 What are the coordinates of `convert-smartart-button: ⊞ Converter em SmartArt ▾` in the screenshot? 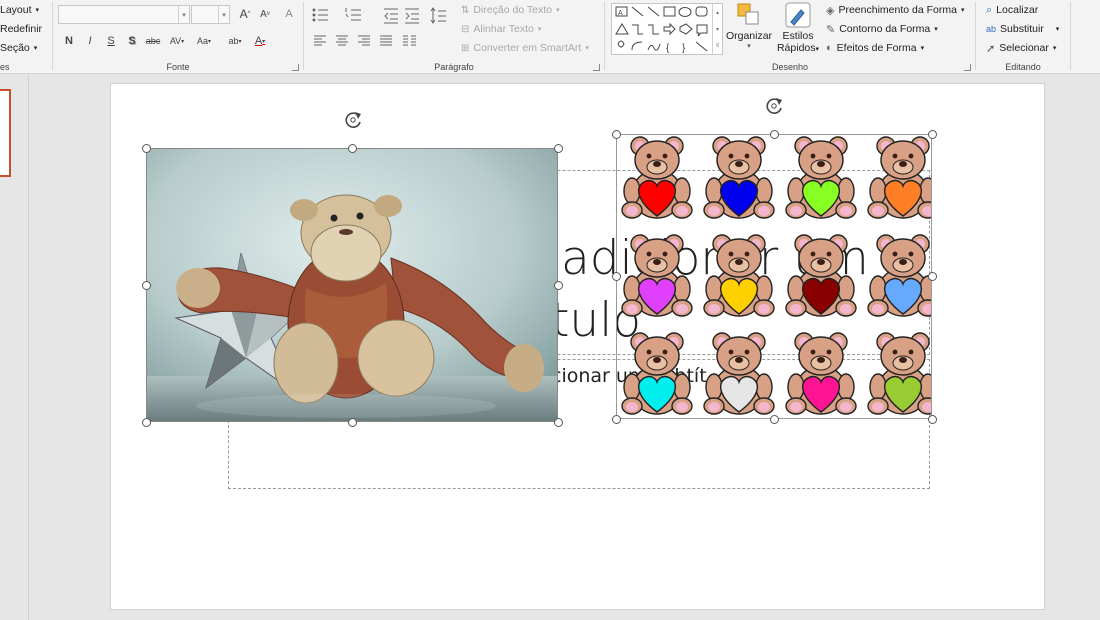 It's located at (525, 48).